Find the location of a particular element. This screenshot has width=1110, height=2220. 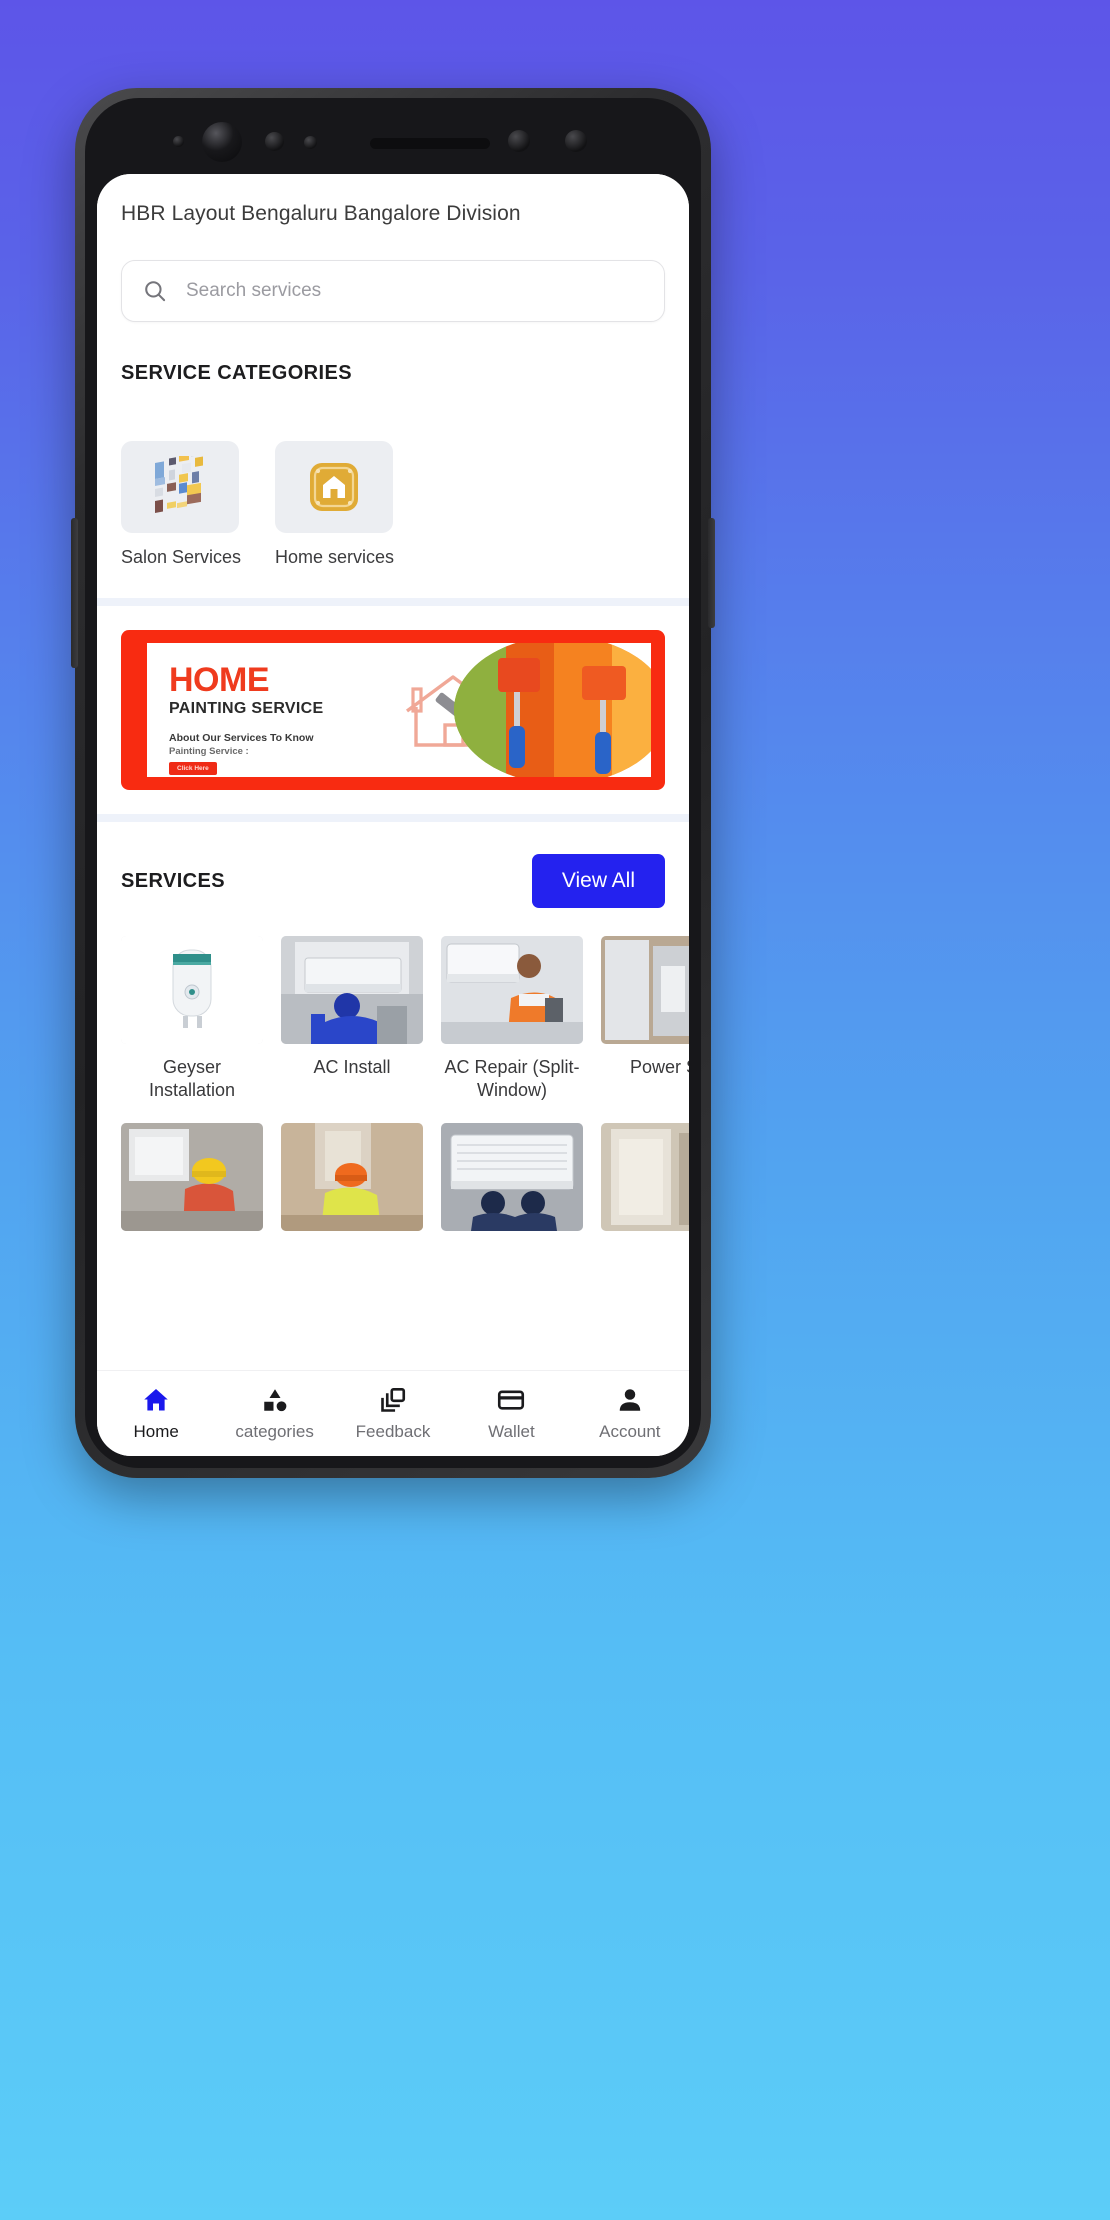

nav-item-categories: categories is located at coordinates (274, 1413).